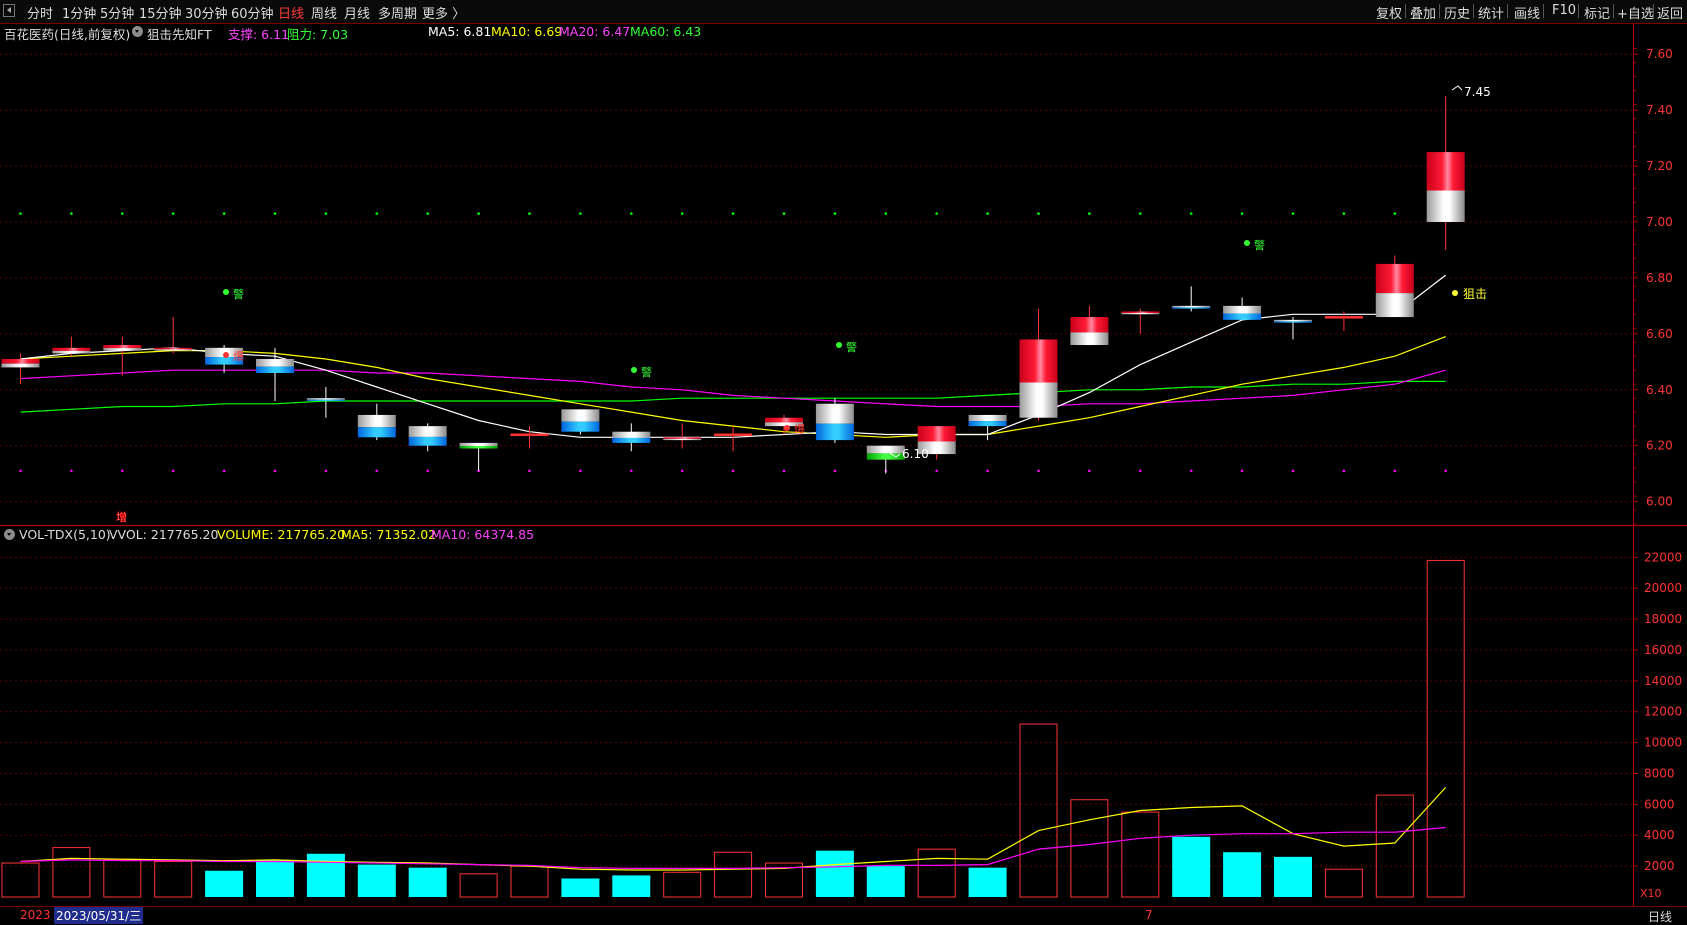  Describe the element at coordinates (1663, 681) in the screenshot. I see `volume-tick-label: 14000` at that location.